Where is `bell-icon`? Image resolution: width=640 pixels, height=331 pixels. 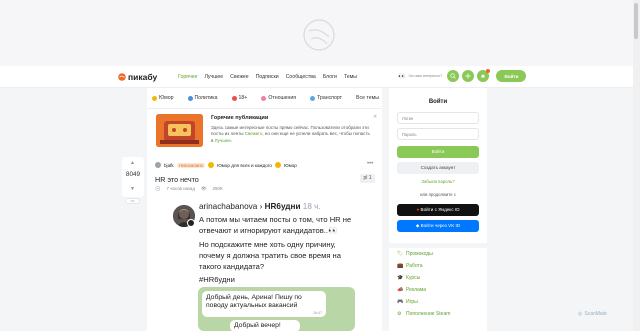 bell-icon is located at coordinates (483, 76).